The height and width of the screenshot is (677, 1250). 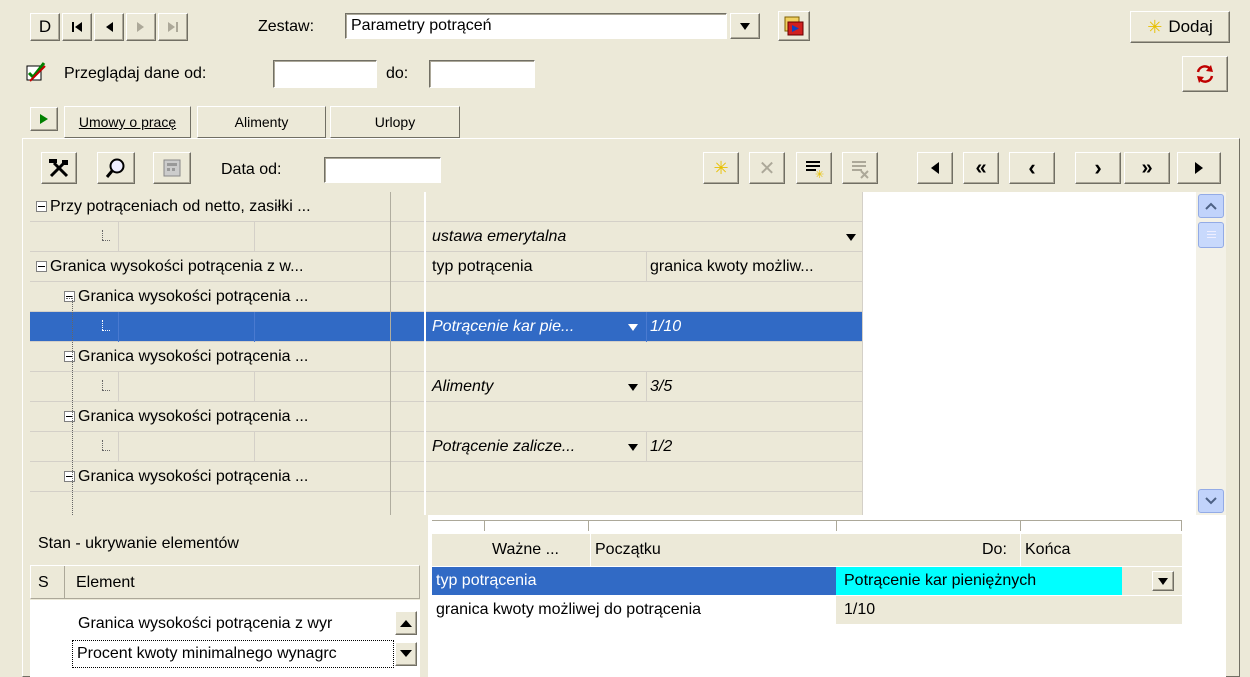 I want to click on search-button, so click(x=116, y=168).